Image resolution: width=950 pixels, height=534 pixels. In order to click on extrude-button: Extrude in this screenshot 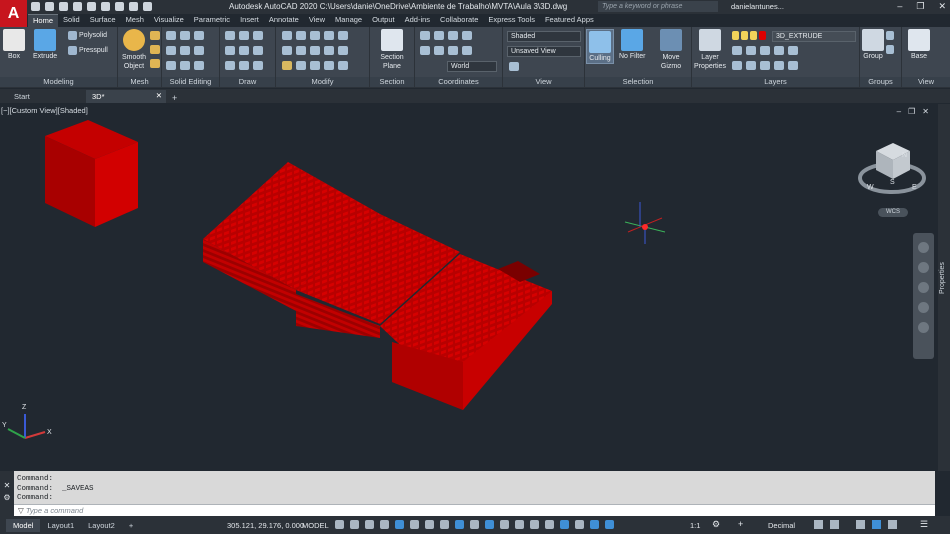, I will do `click(45, 44)`.